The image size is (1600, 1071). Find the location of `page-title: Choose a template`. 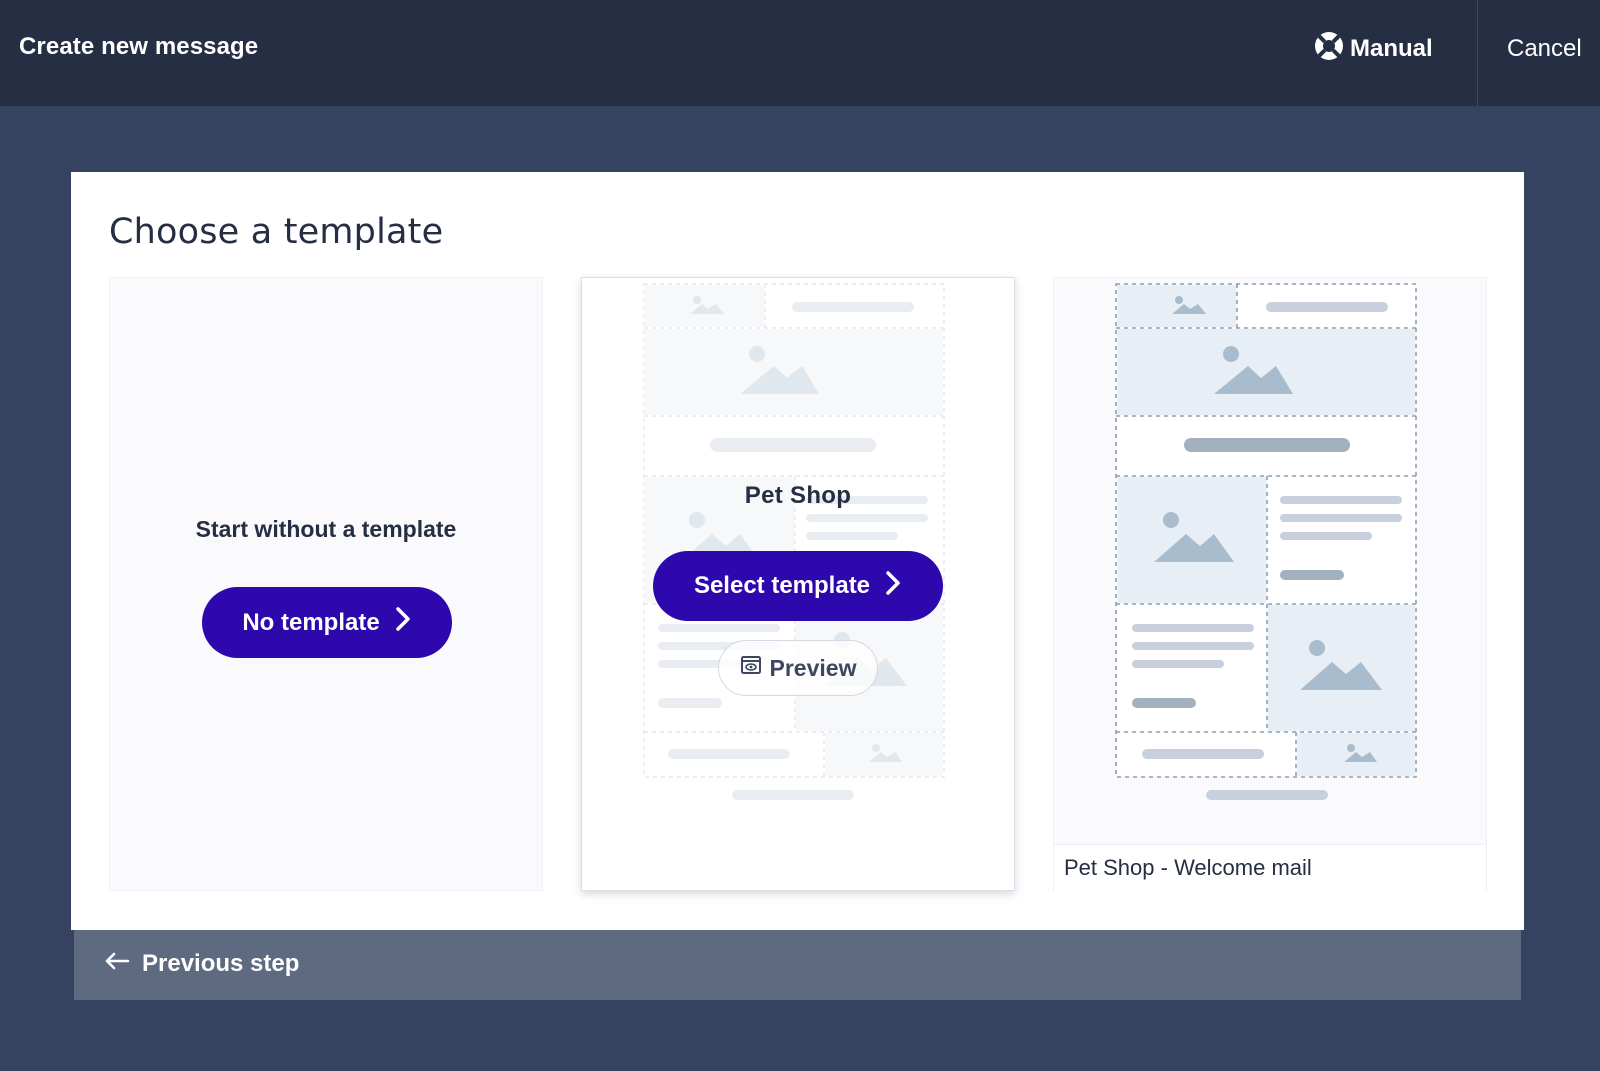

page-title: Choose a template is located at coordinates (276, 232).